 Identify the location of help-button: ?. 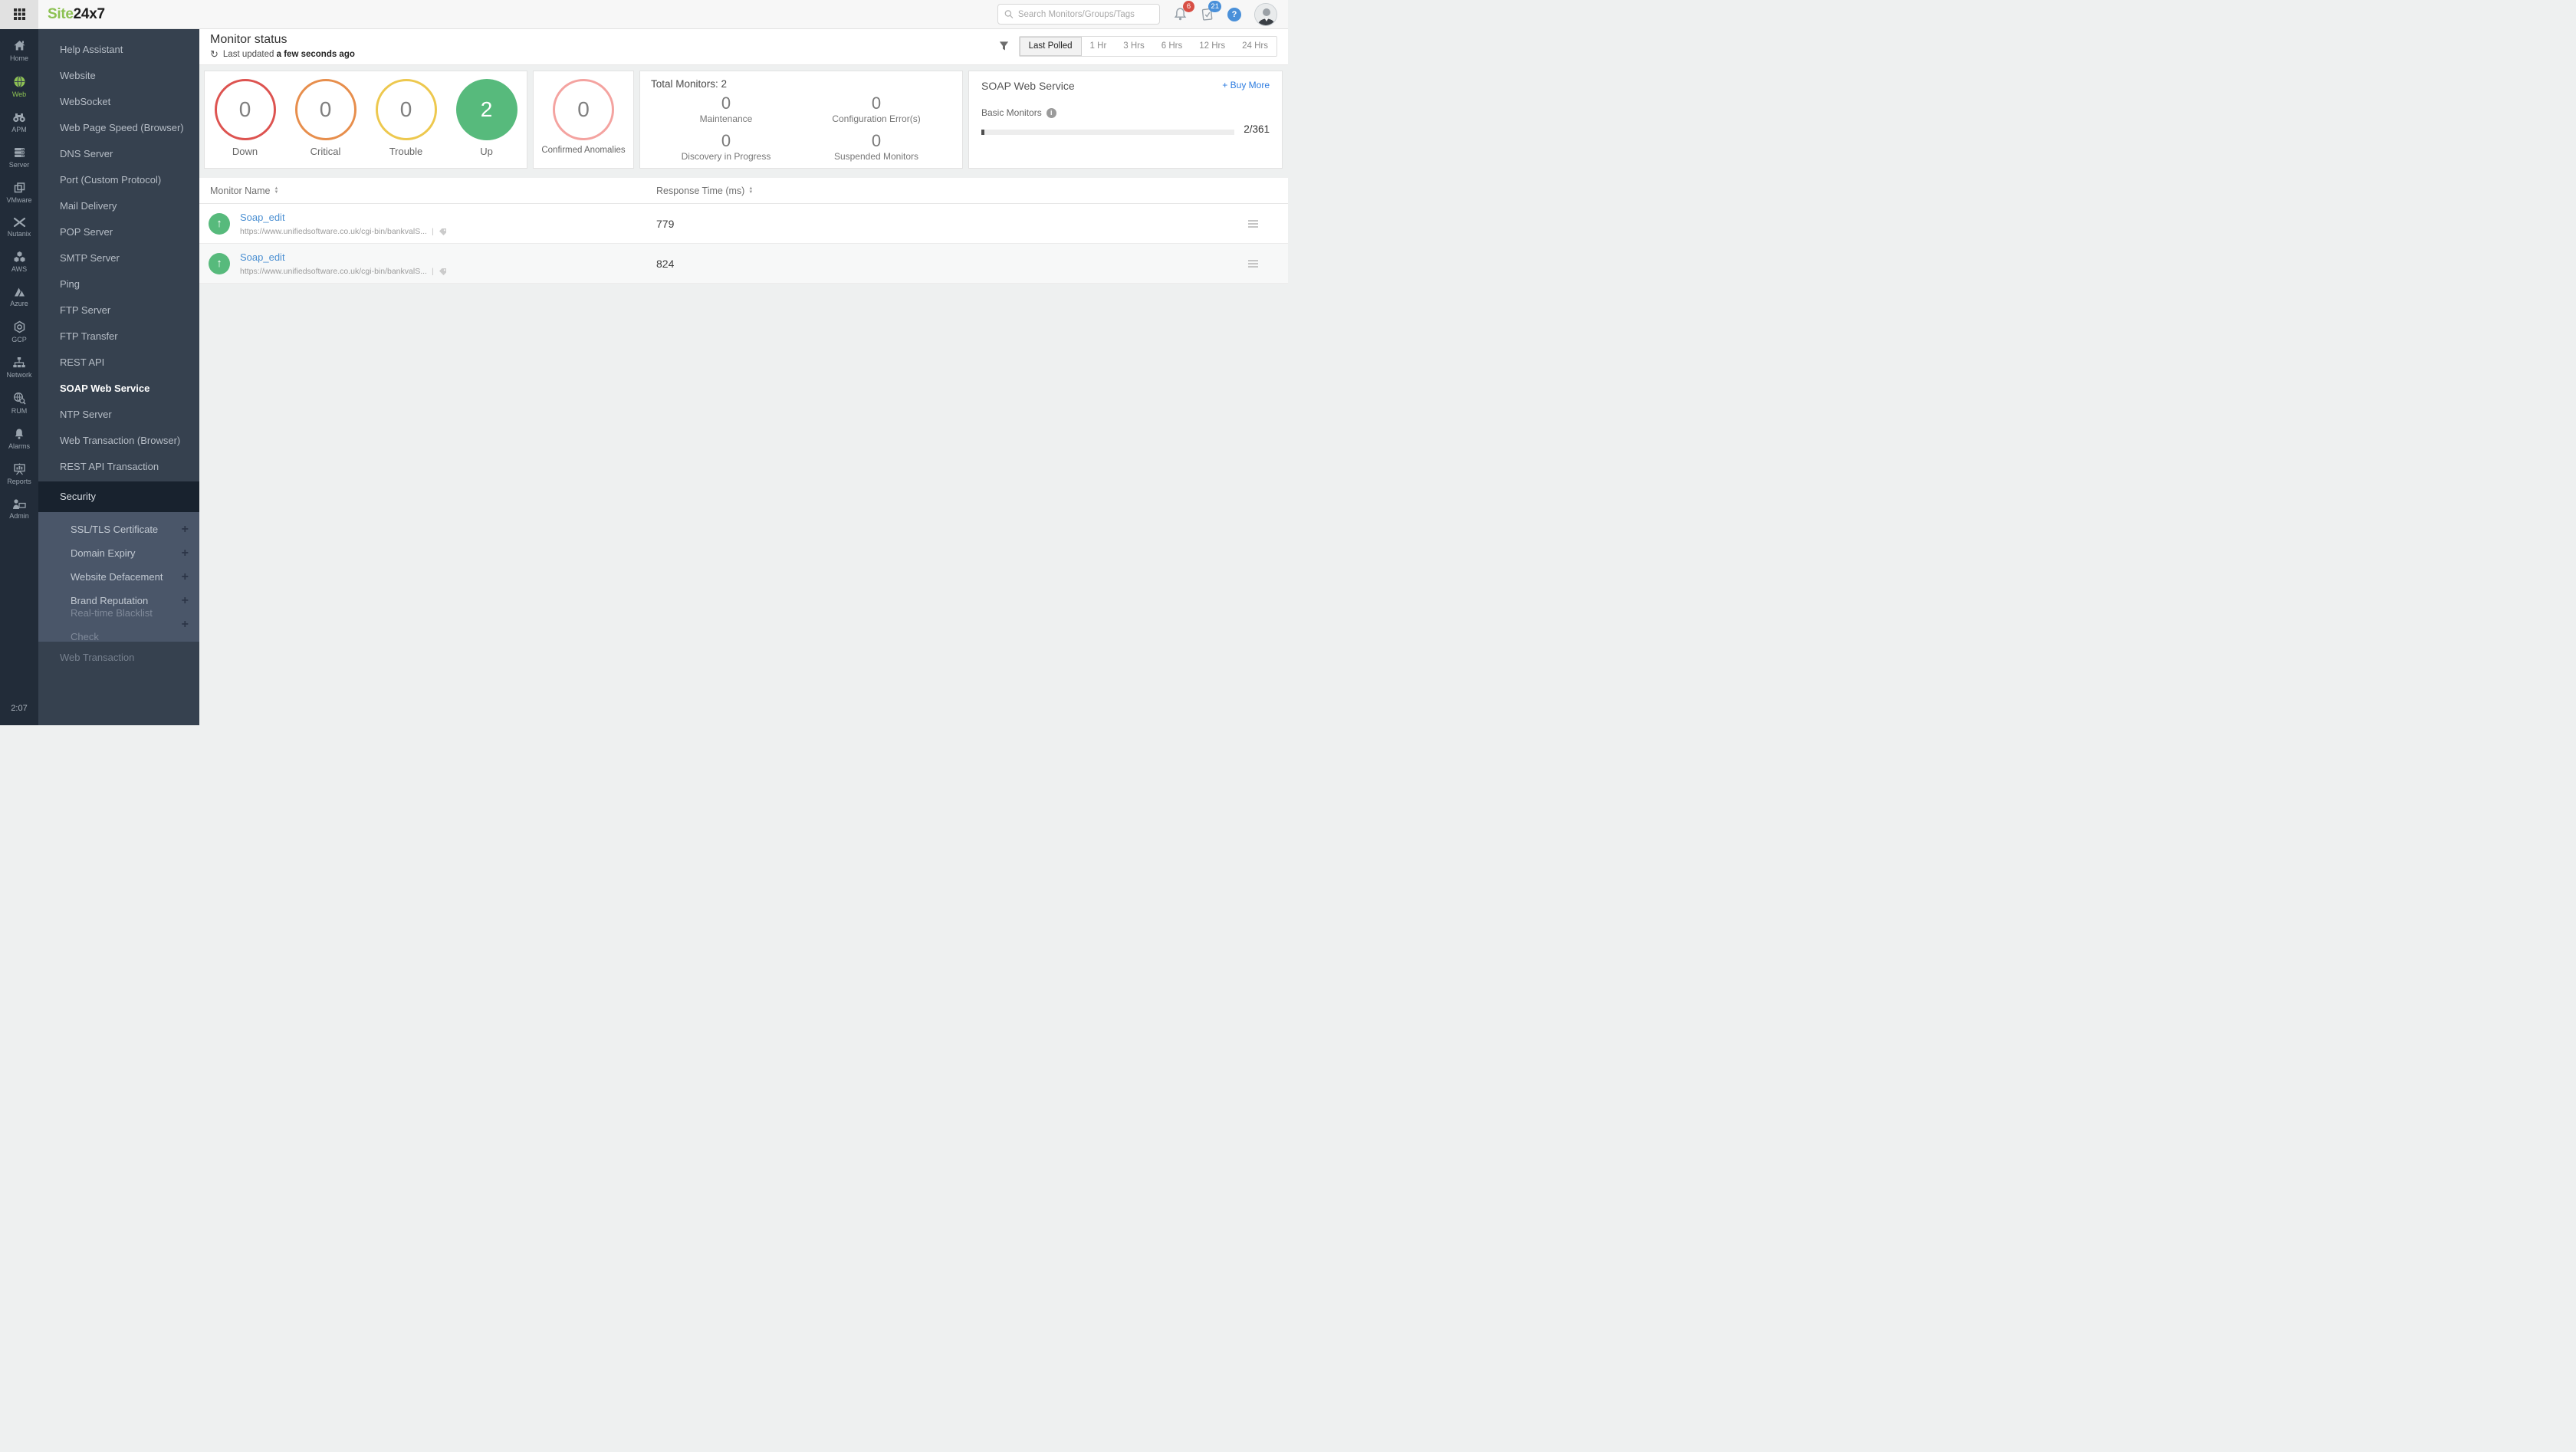
(1234, 14).